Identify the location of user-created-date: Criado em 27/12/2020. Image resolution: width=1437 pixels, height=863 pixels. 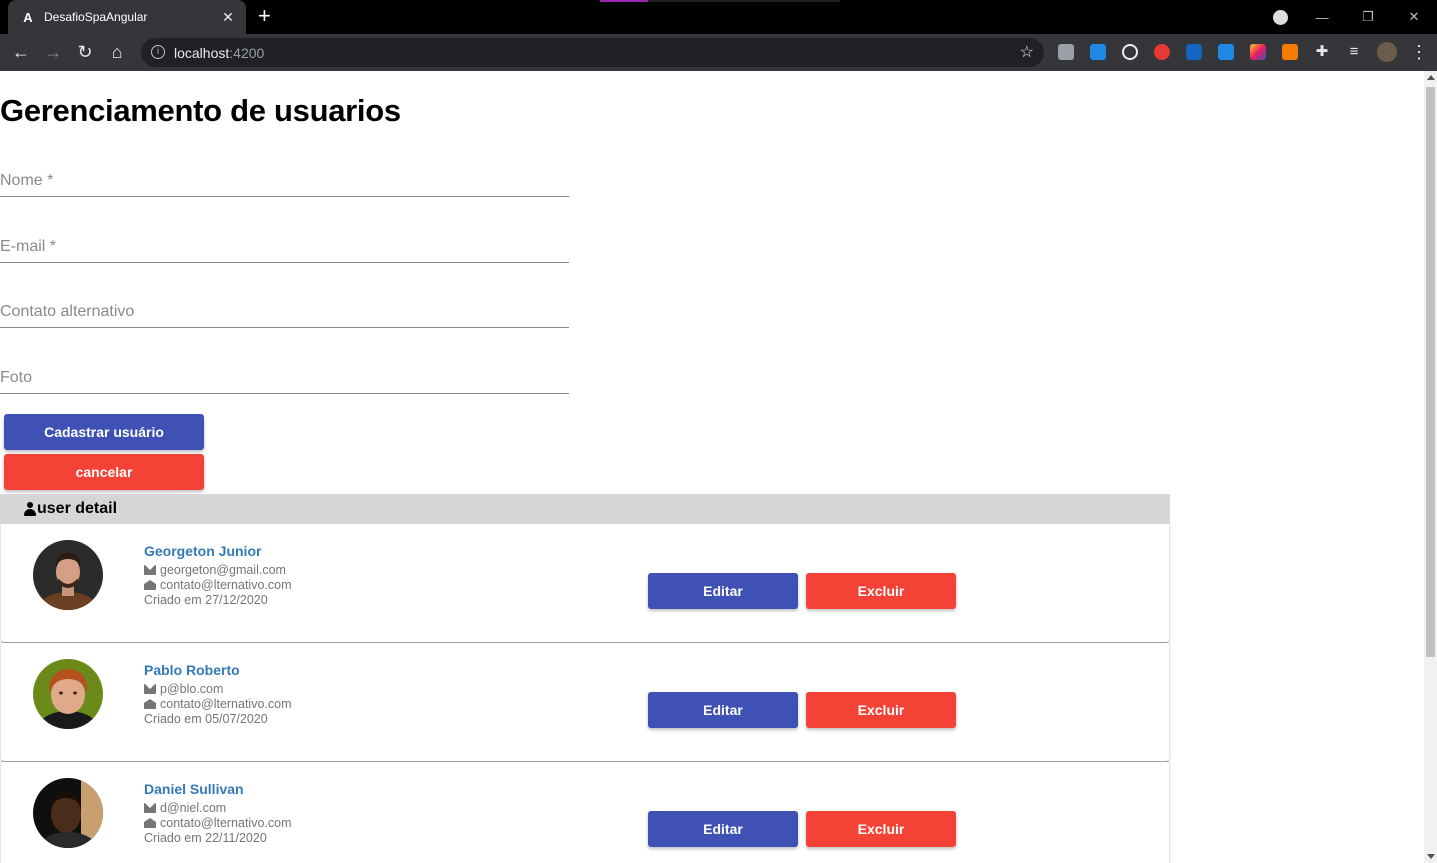
(206, 600).